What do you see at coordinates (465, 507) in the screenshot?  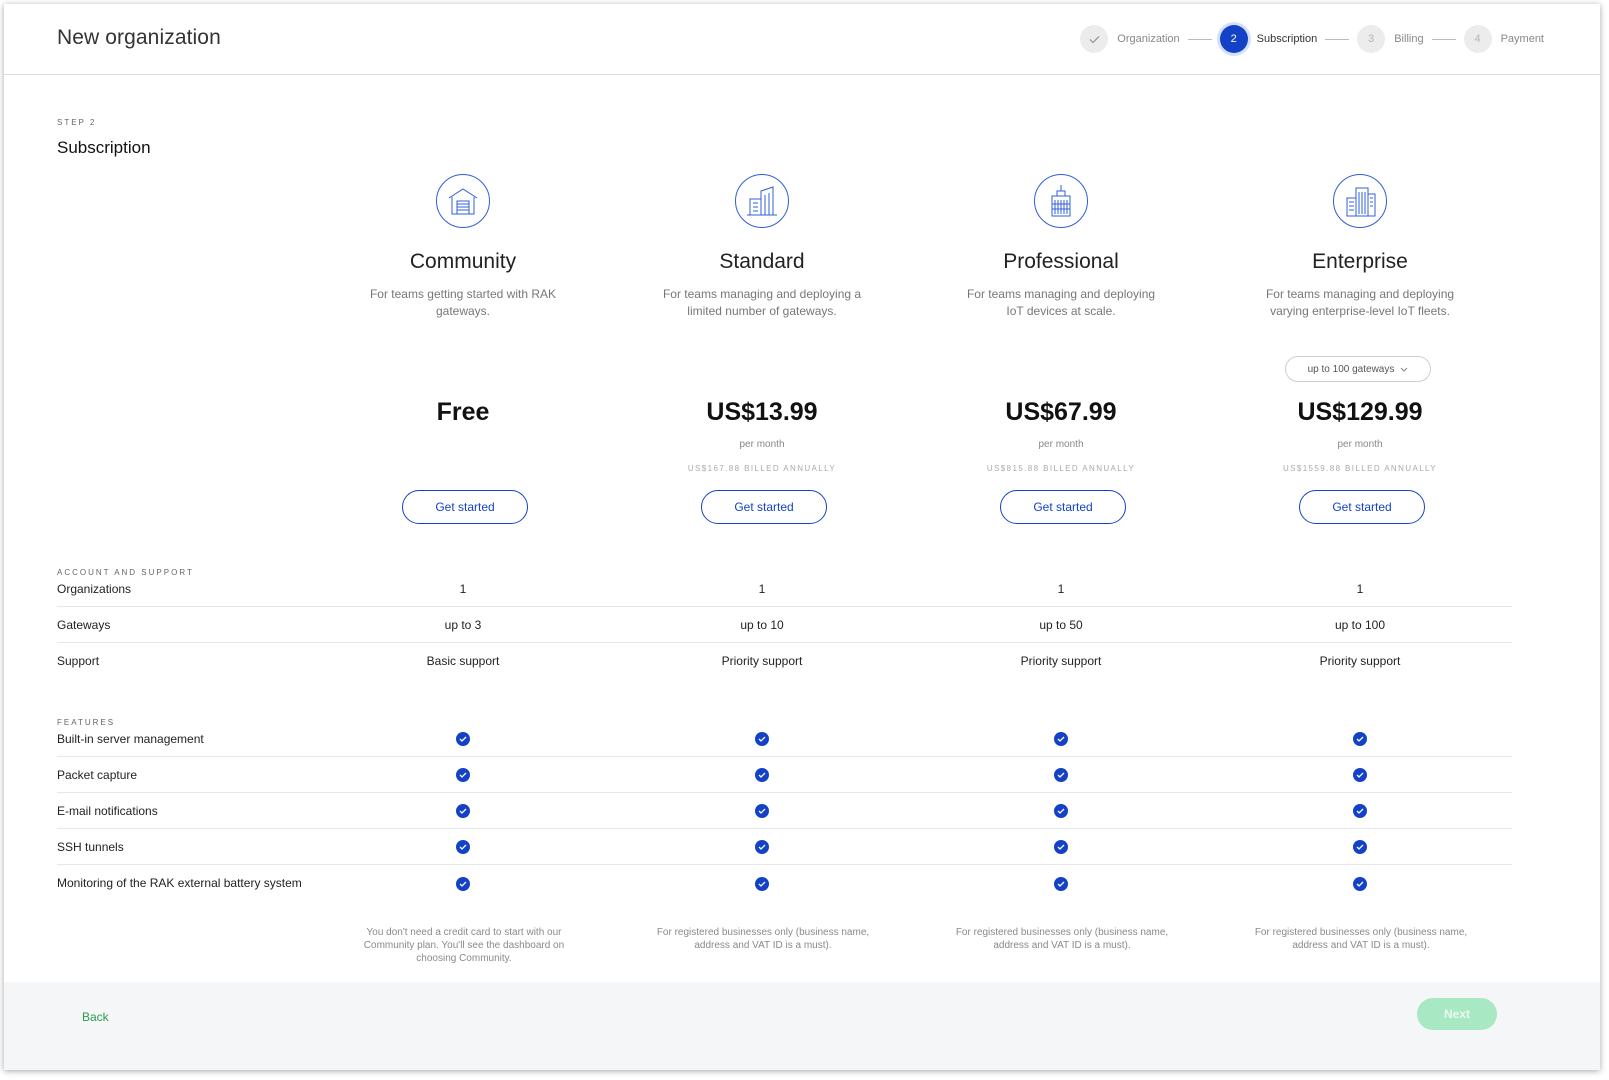 I see `get-started-button-community: Get started` at bounding box center [465, 507].